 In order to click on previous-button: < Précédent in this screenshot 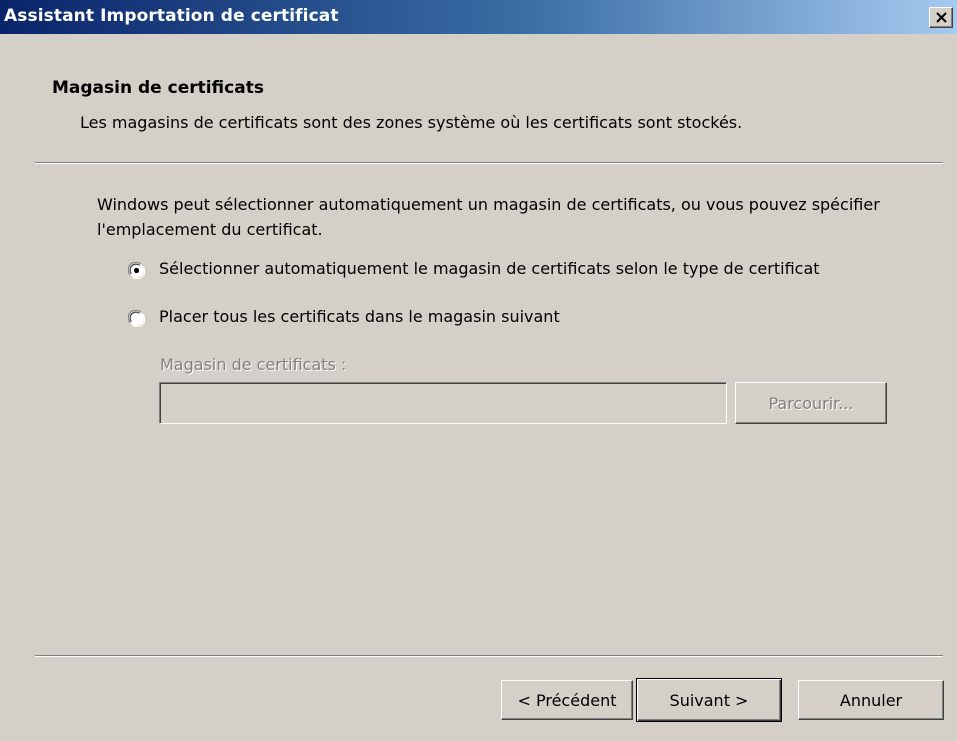, I will do `click(567, 700)`.